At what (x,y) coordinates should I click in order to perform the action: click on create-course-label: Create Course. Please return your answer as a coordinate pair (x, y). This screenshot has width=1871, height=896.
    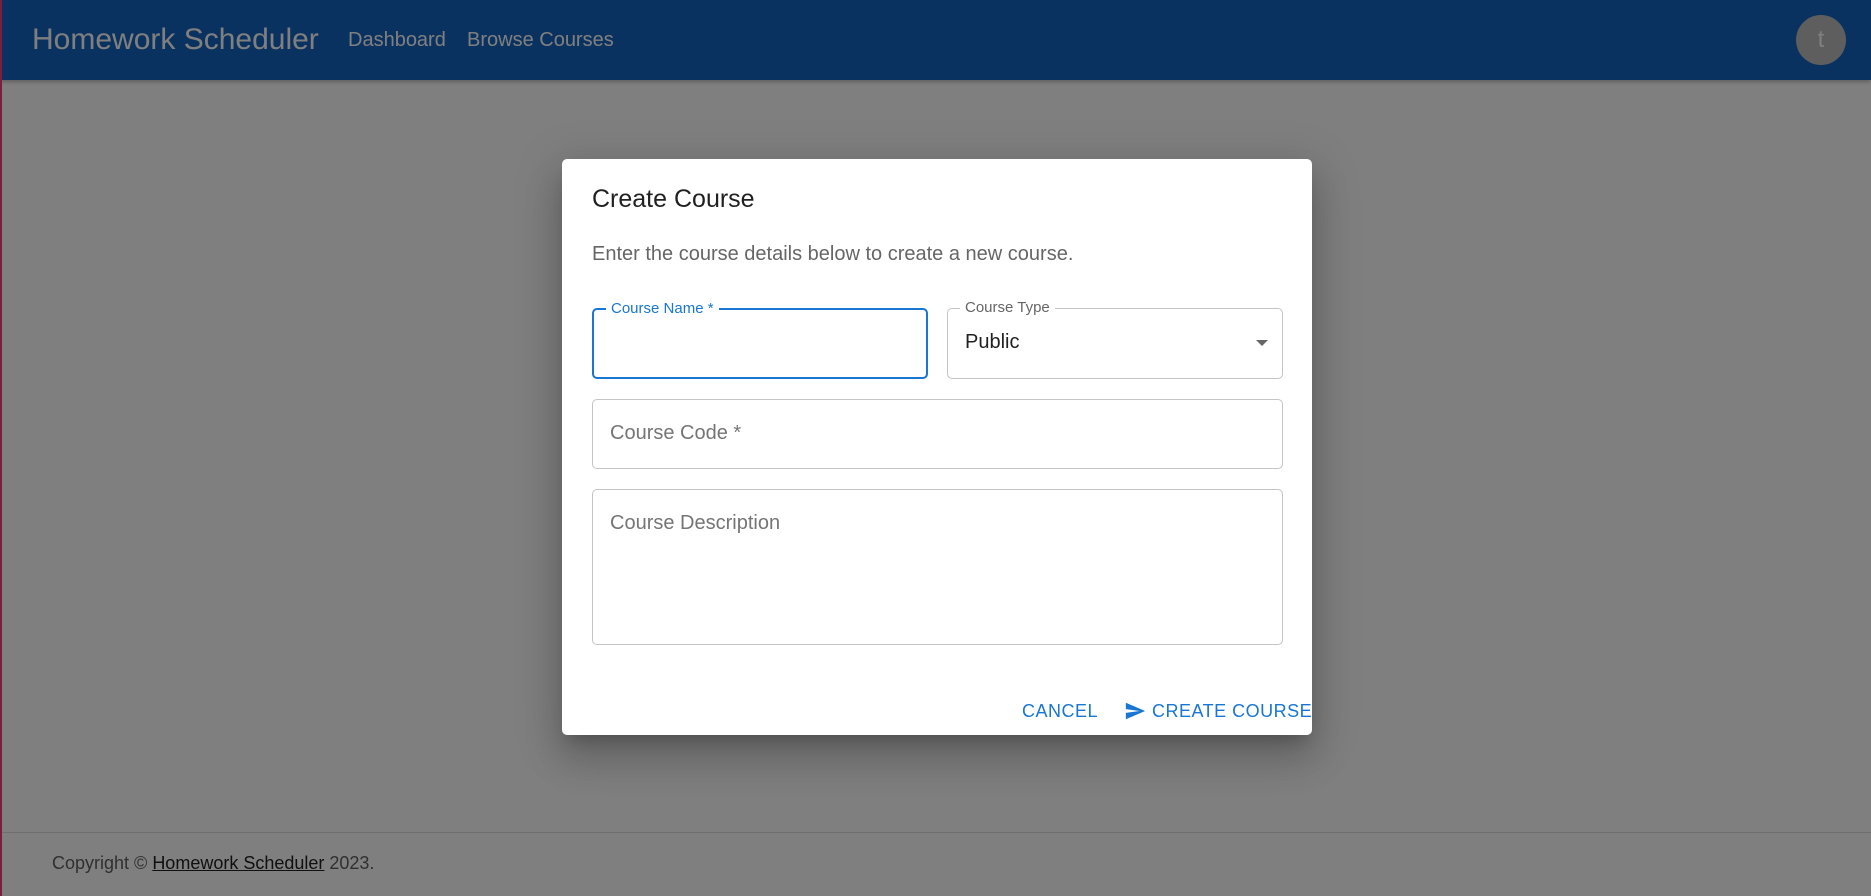
    Looking at the image, I should click on (1232, 711).